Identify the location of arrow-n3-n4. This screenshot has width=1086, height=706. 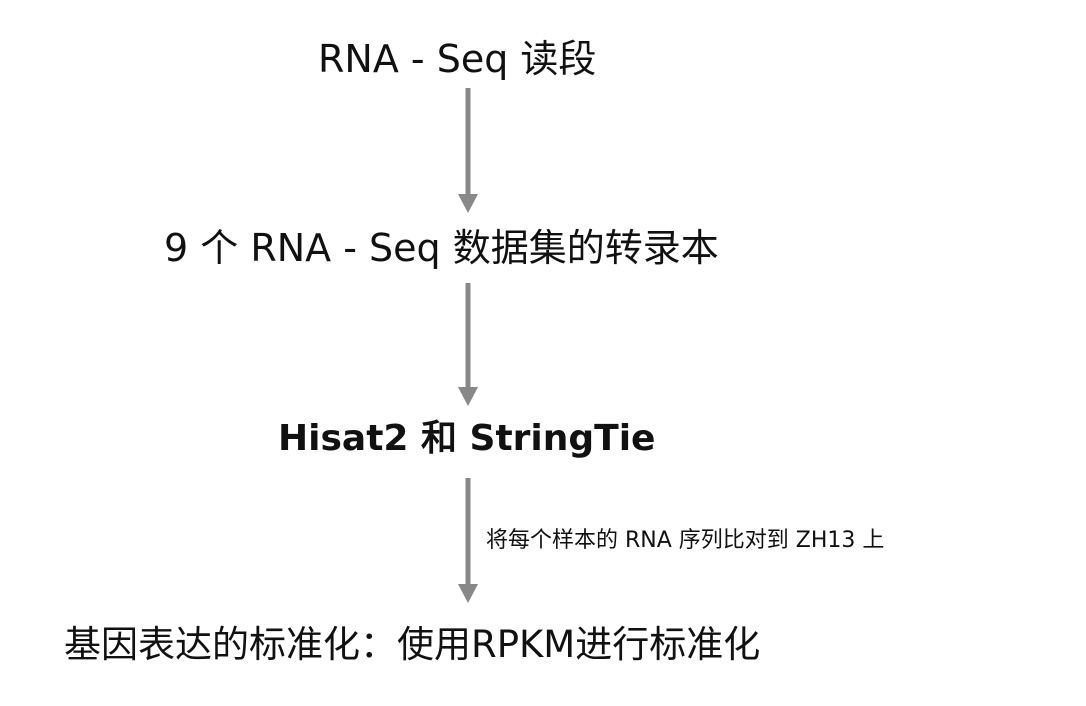
(468, 540).